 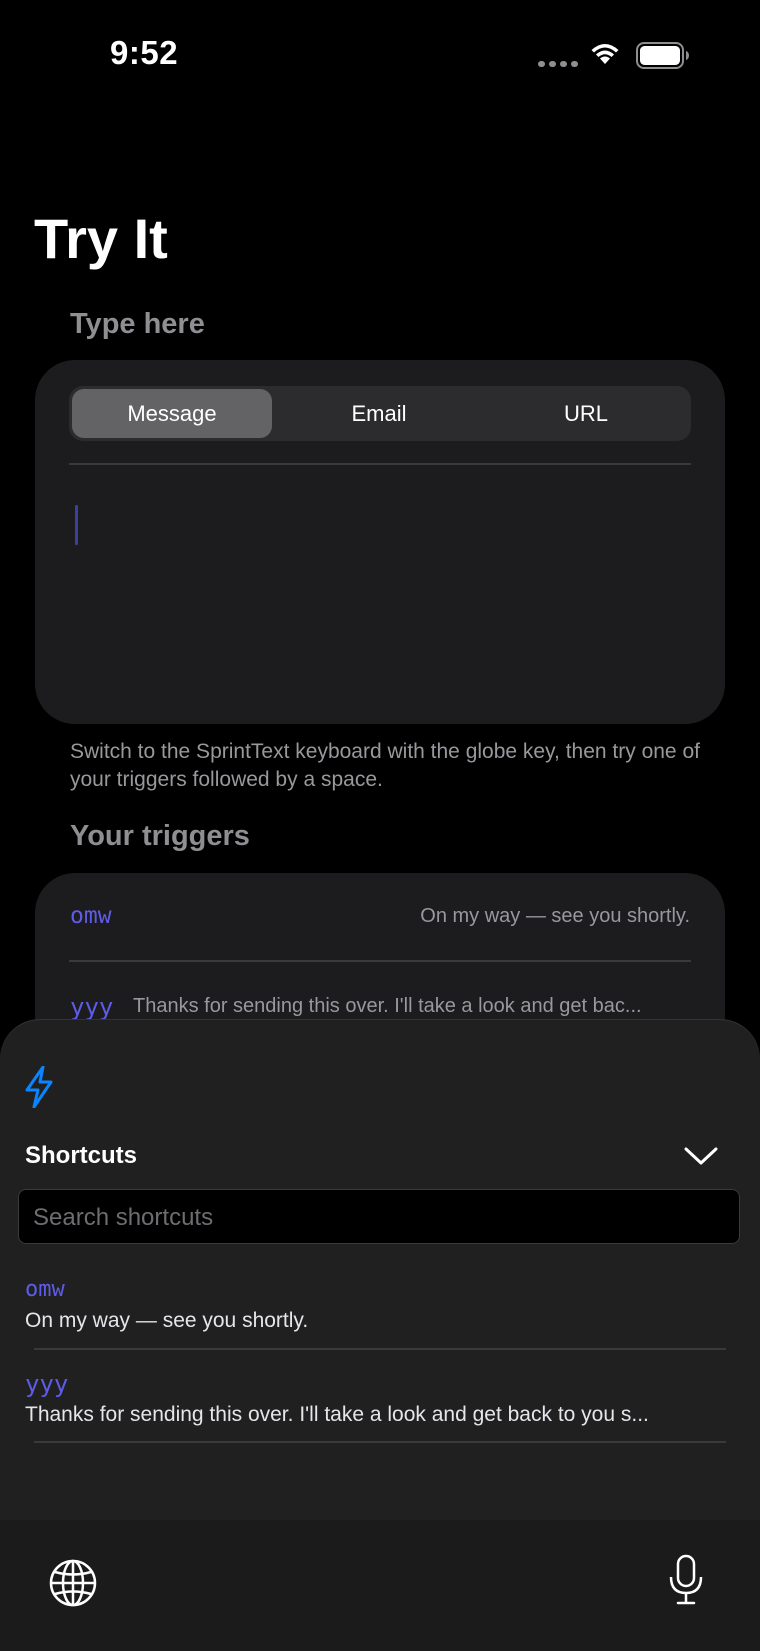 I want to click on triggers-label: Your triggers, so click(x=160, y=836).